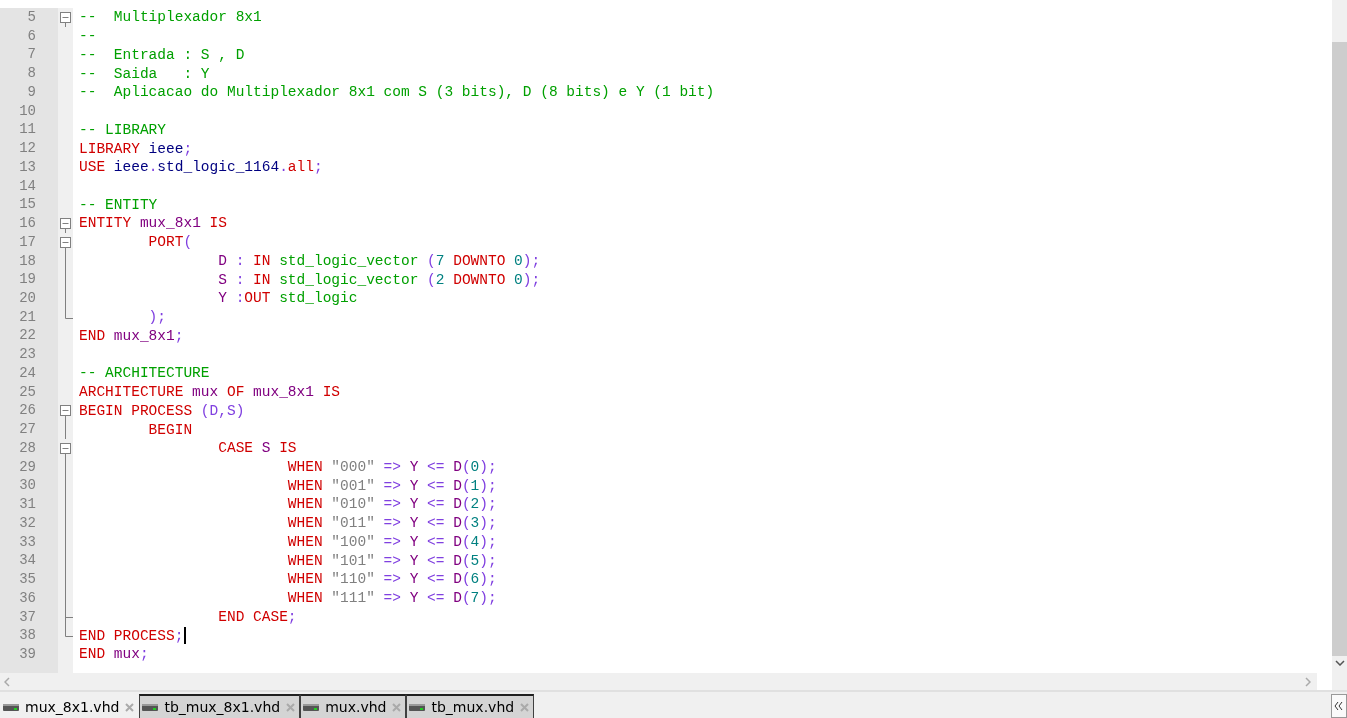  Describe the element at coordinates (1308, 681) in the screenshot. I see `scroll-right-icon` at that location.